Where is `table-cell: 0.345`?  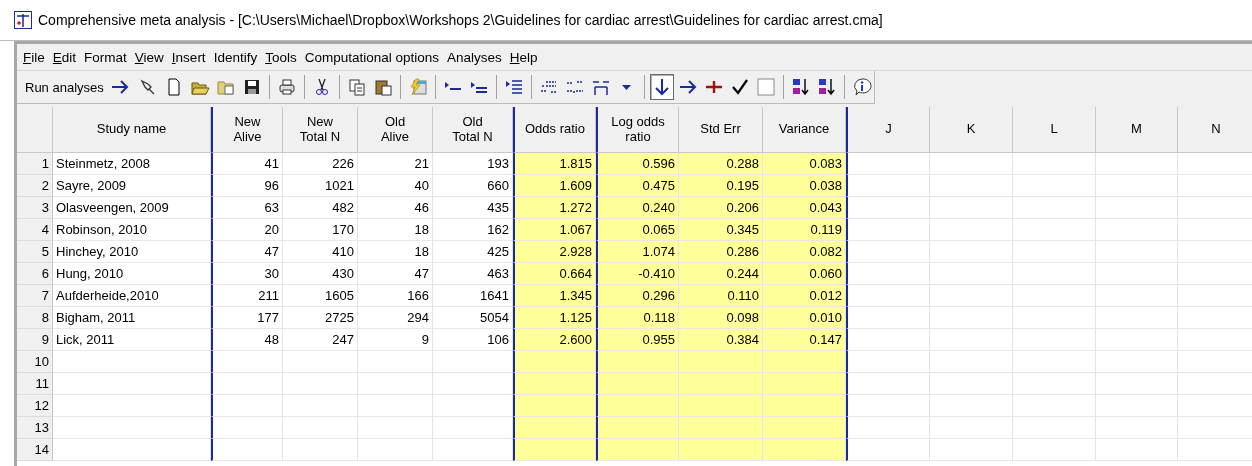 table-cell: 0.345 is located at coordinates (721, 230).